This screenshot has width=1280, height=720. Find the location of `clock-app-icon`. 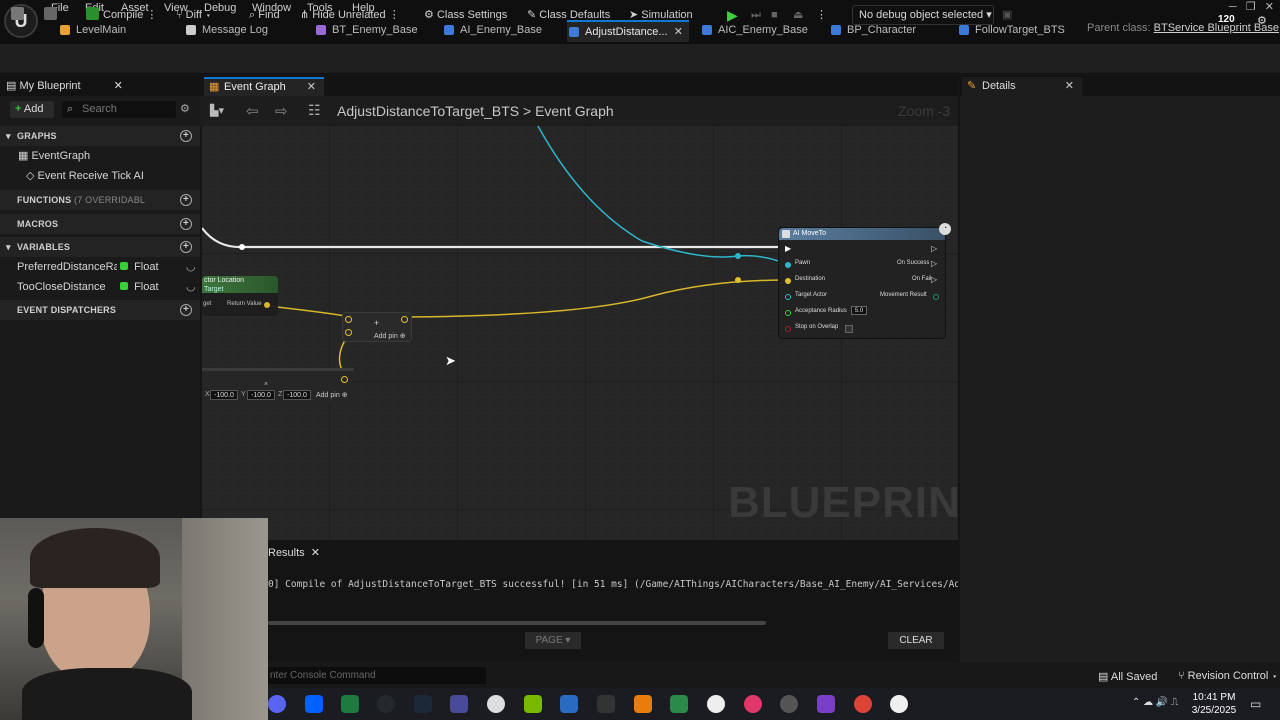

clock-app-icon is located at coordinates (716, 704).